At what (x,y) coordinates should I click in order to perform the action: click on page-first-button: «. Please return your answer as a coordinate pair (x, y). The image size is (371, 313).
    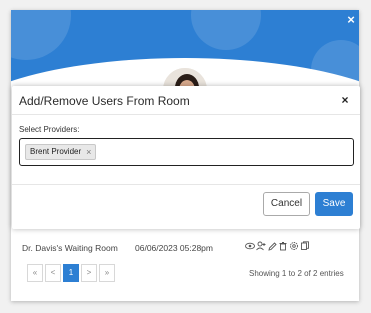
    Looking at the image, I should click on (35, 273).